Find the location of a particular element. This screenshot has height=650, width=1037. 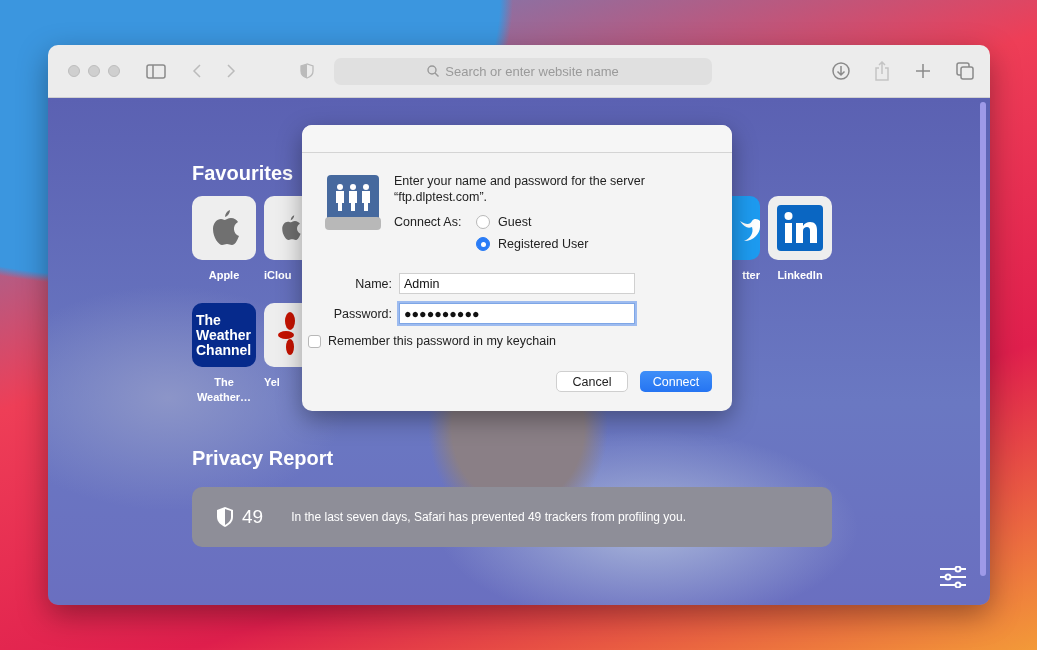

favourite-label: Apple is located at coordinates (224, 275).